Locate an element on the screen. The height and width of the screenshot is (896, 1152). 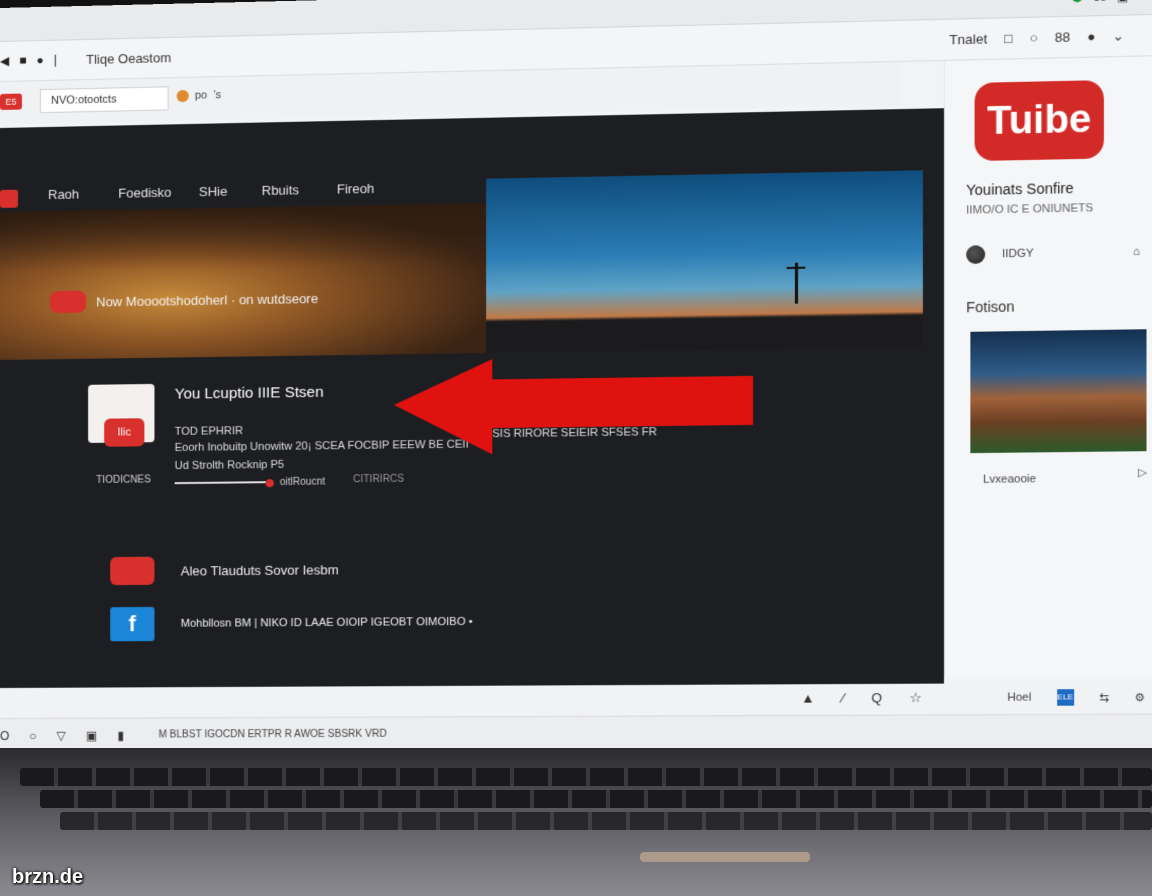
banner-image-desert is located at coordinates (243, 281).